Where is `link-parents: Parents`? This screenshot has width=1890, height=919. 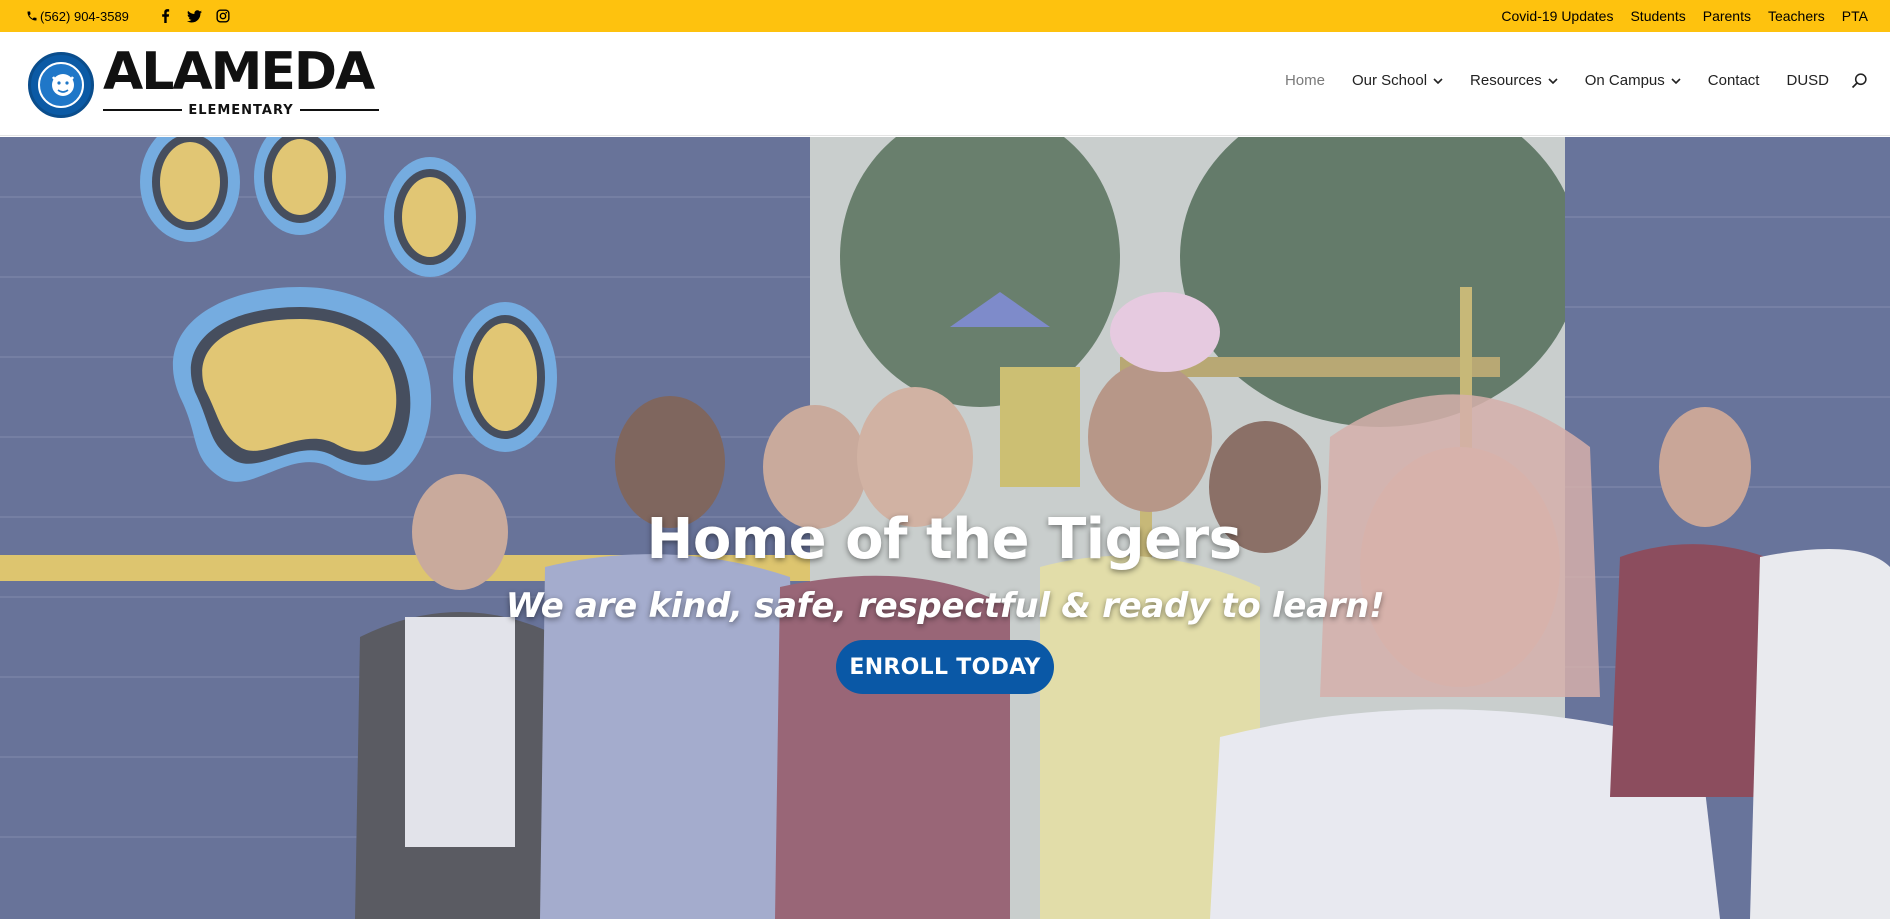
link-parents: Parents is located at coordinates (1727, 16).